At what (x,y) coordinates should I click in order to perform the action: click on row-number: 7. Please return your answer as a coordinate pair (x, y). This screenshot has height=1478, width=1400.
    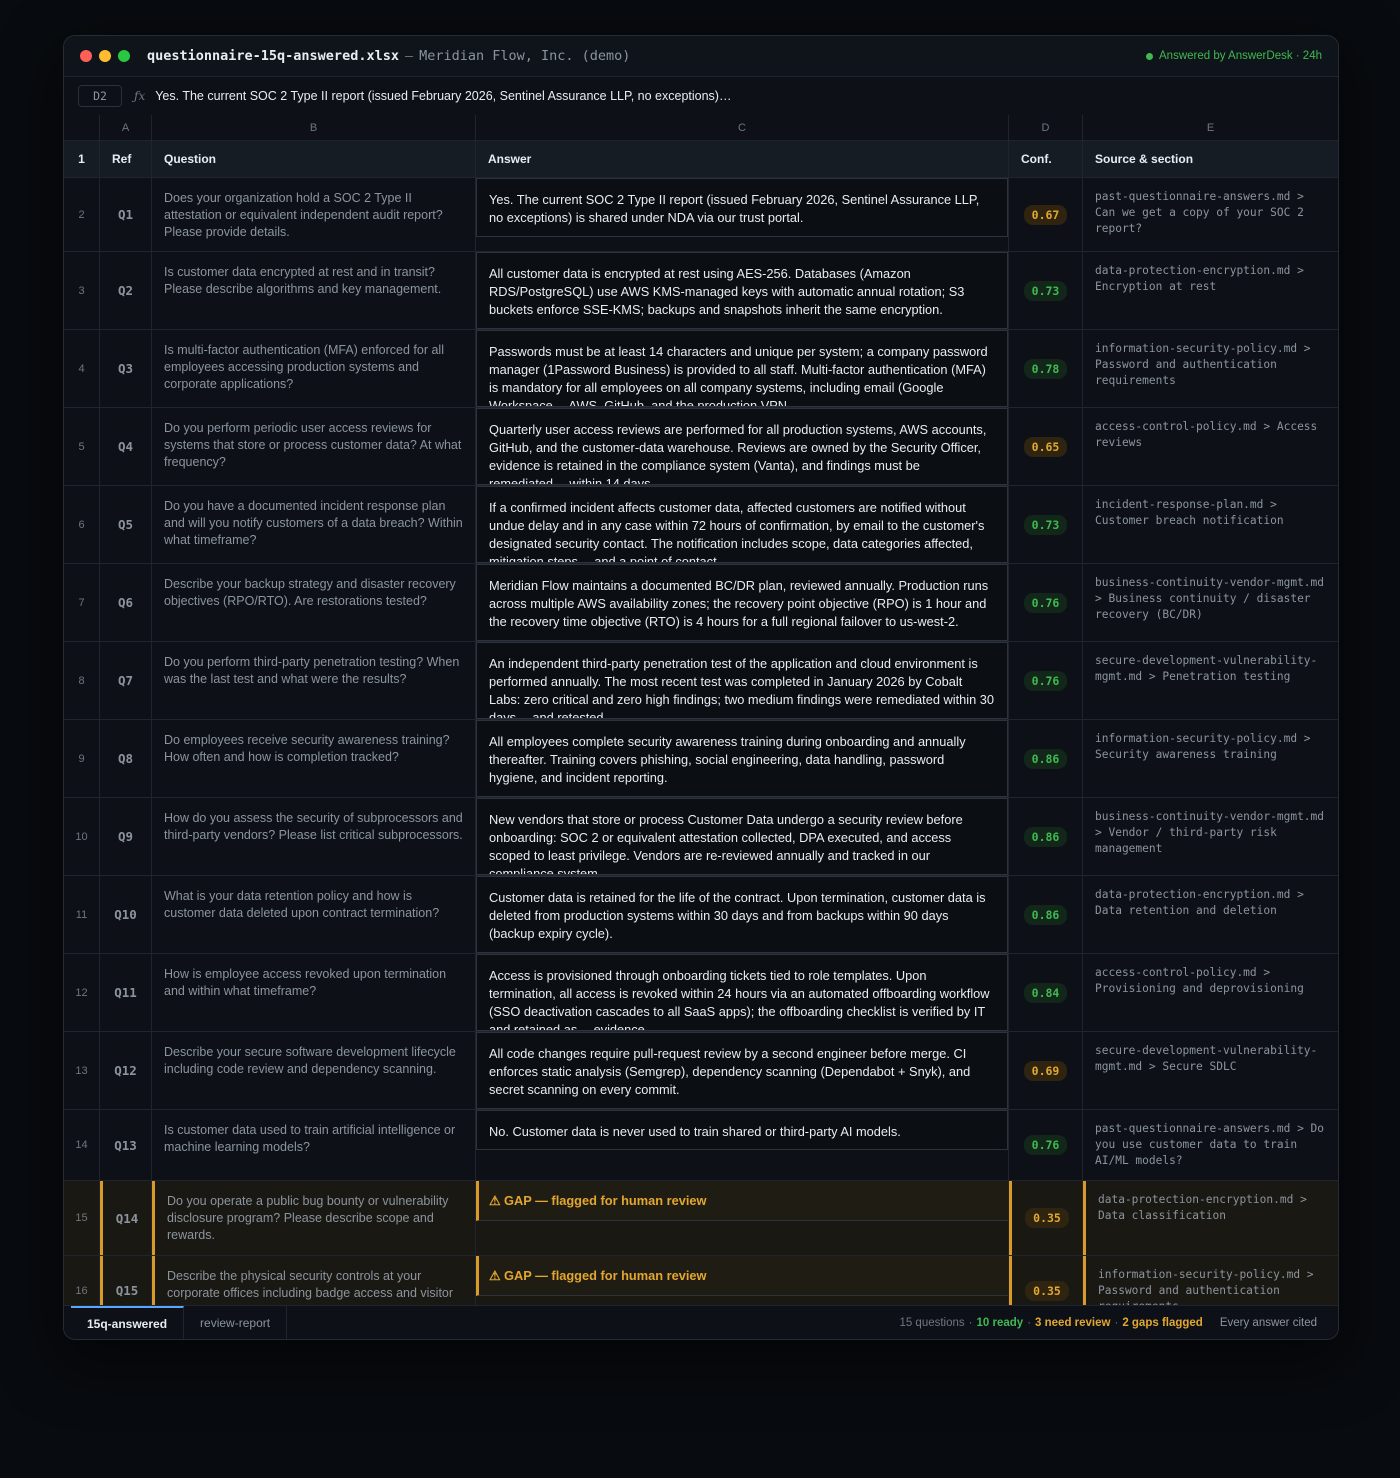
    Looking at the image, I should click on (82, 602).